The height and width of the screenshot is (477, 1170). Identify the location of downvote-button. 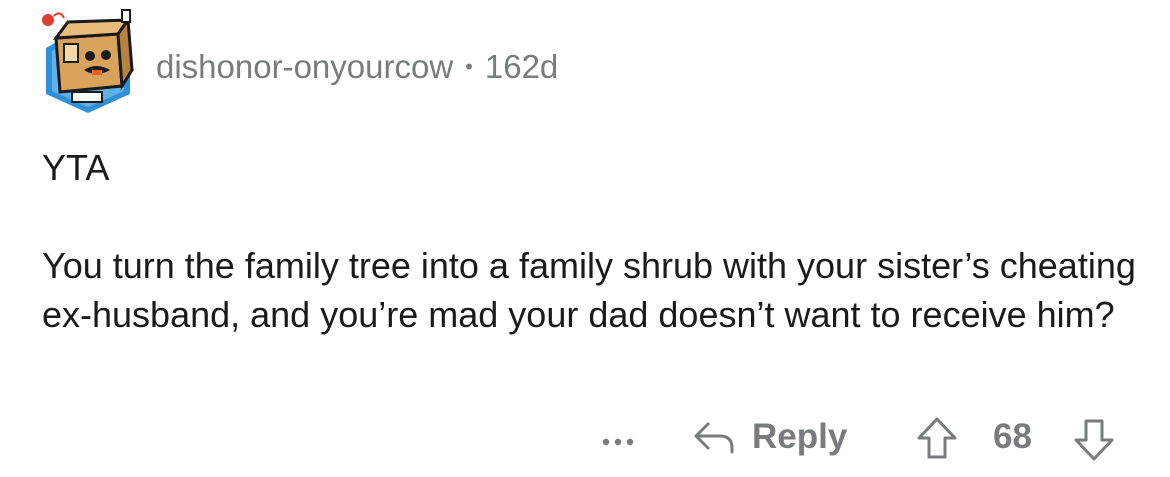
(1094, 442).